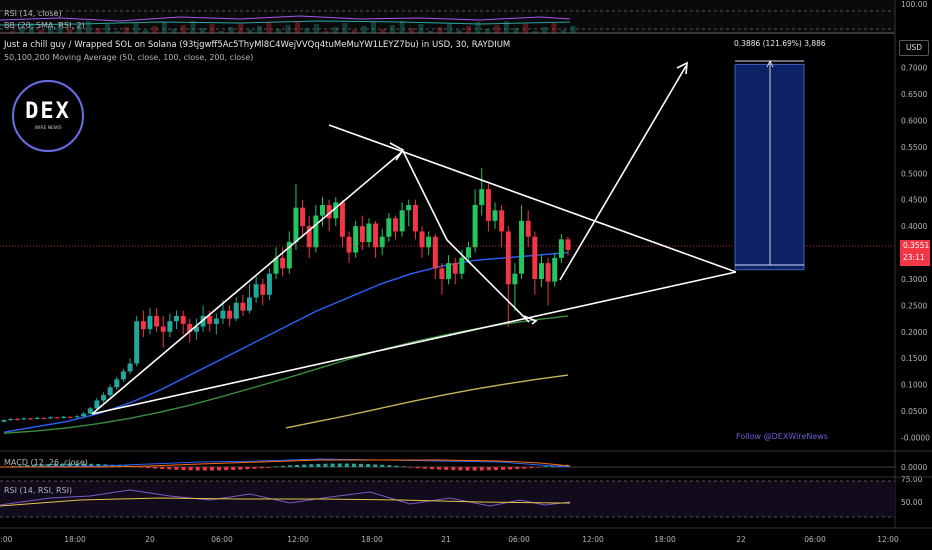  What do you see at coordinates (769, 165) in the screenshot?
I see `long-position-tool` at bounding box center [769, 165].